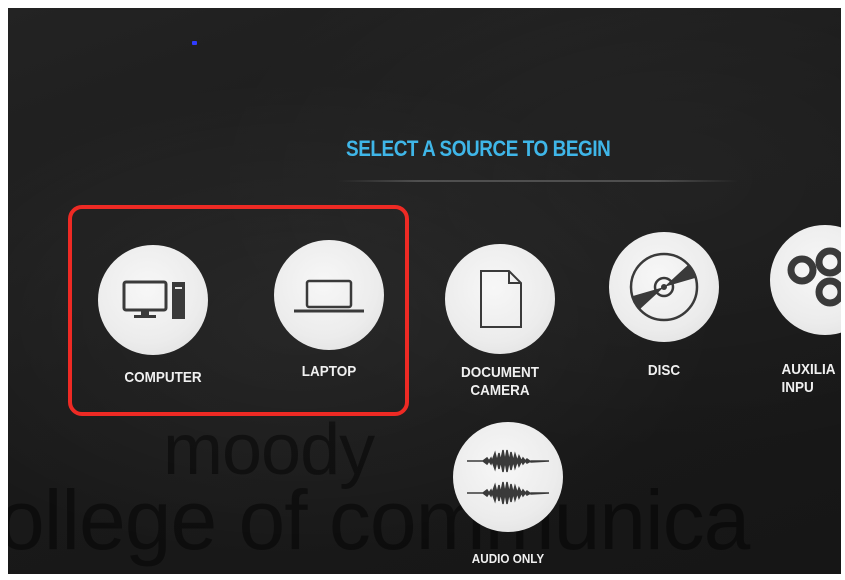  I want to click on source-button-auxiliary-input: AUXILIA INPU, so click(805, 310).